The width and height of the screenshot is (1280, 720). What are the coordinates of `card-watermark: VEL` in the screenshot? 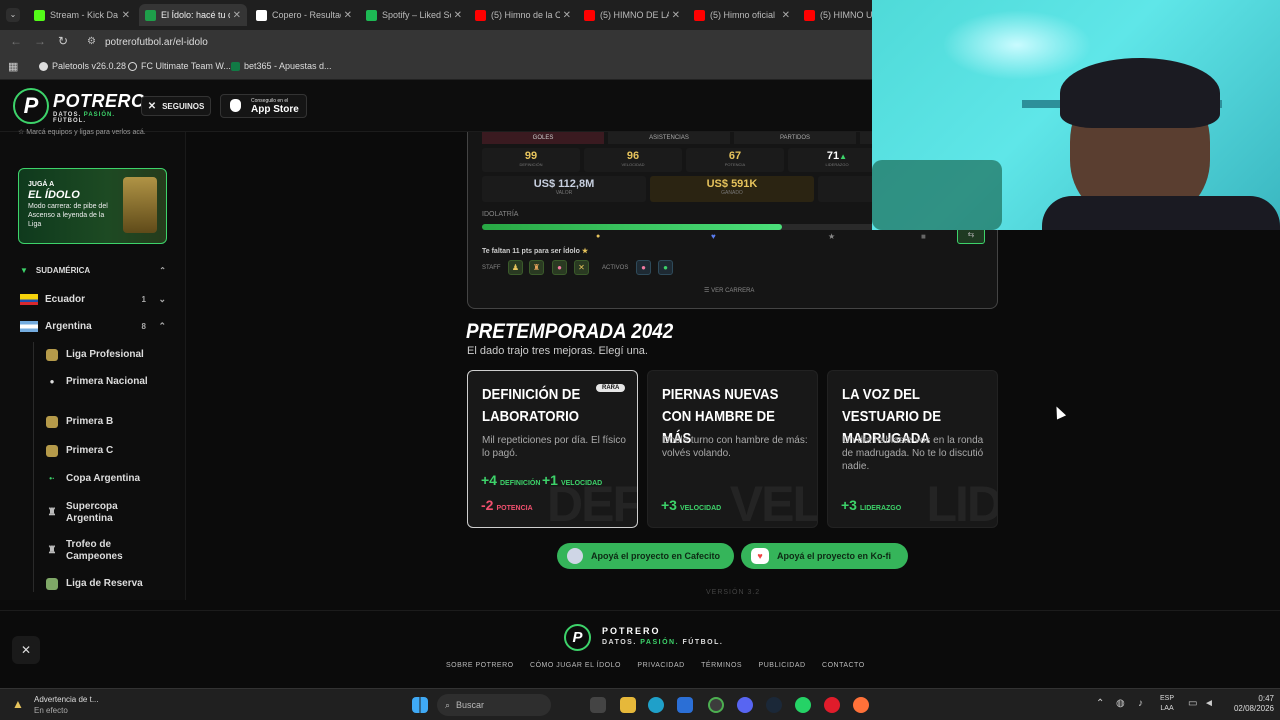 It's located at (773, 502).